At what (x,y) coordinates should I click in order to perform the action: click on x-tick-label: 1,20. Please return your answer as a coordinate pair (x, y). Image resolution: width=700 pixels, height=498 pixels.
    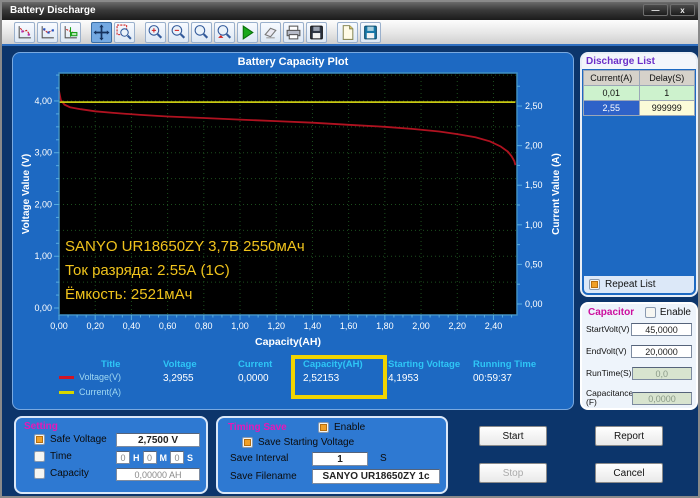
    Looking at the image, I should click on (276, 326).